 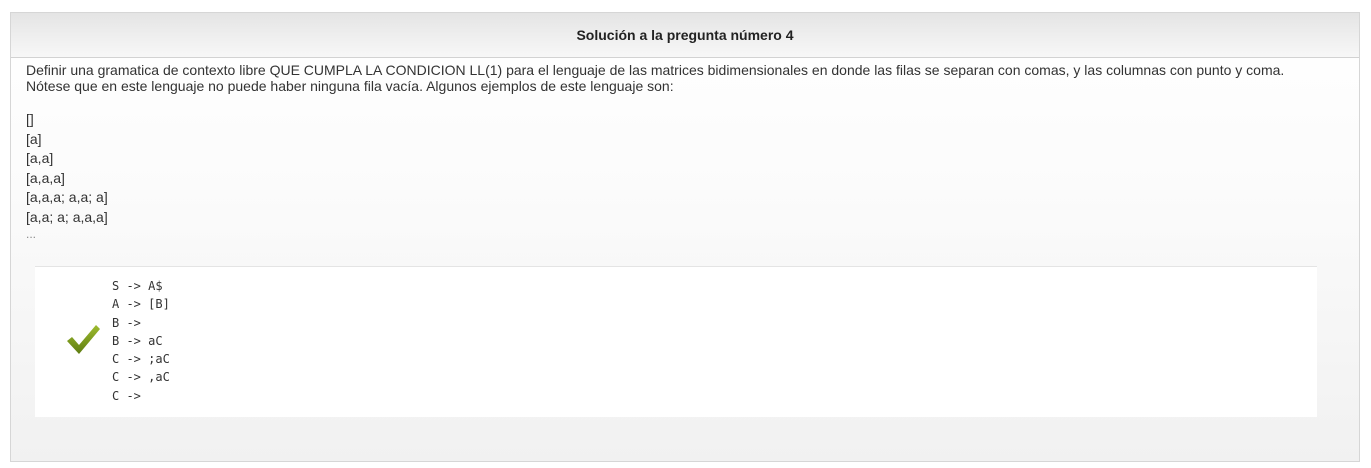 What do you see at coordinates (83, 339) in the screenshot?
I see `checkmark-icon` at bounding box center [83, 339].